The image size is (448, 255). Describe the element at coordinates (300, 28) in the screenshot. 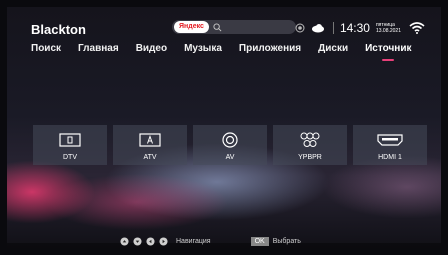

I see `notification-icon` at that location.